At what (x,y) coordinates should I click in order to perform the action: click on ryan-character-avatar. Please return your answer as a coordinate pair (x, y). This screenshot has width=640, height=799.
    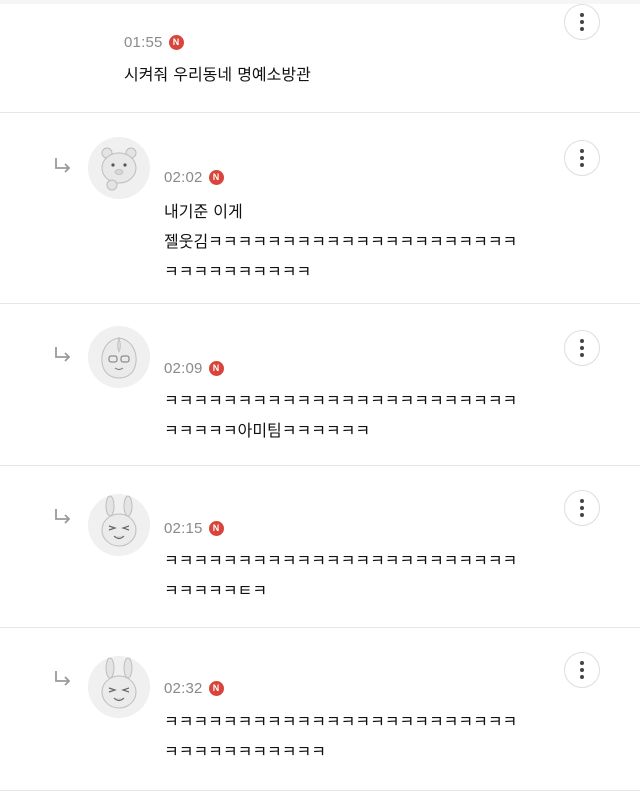
    Looking at the image, I should click on (119, 168).